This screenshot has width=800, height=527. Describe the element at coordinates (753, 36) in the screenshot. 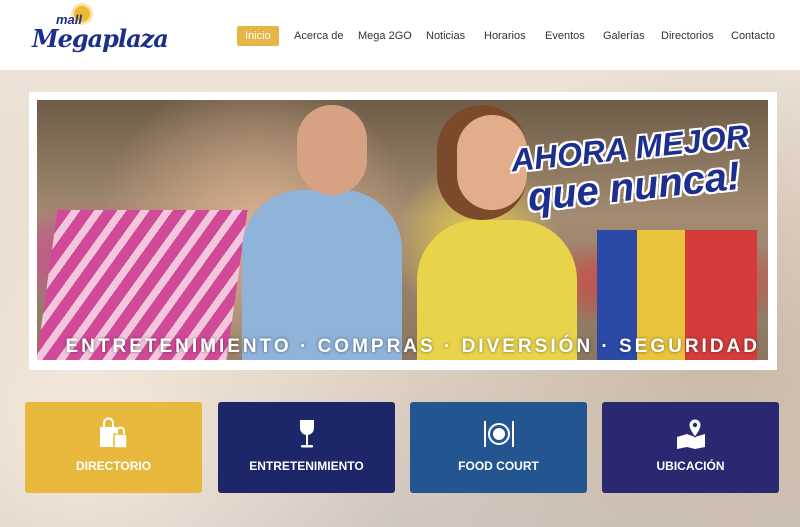

I see `nav-contacto: Contacto` at that location.